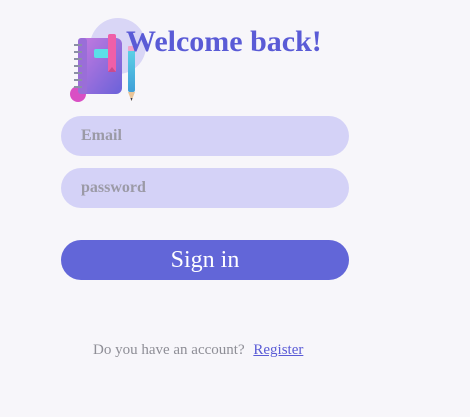  Describe the element at coordinates (224, 41) in the screenshot. I see `page-title: Welcome back!` at that location.